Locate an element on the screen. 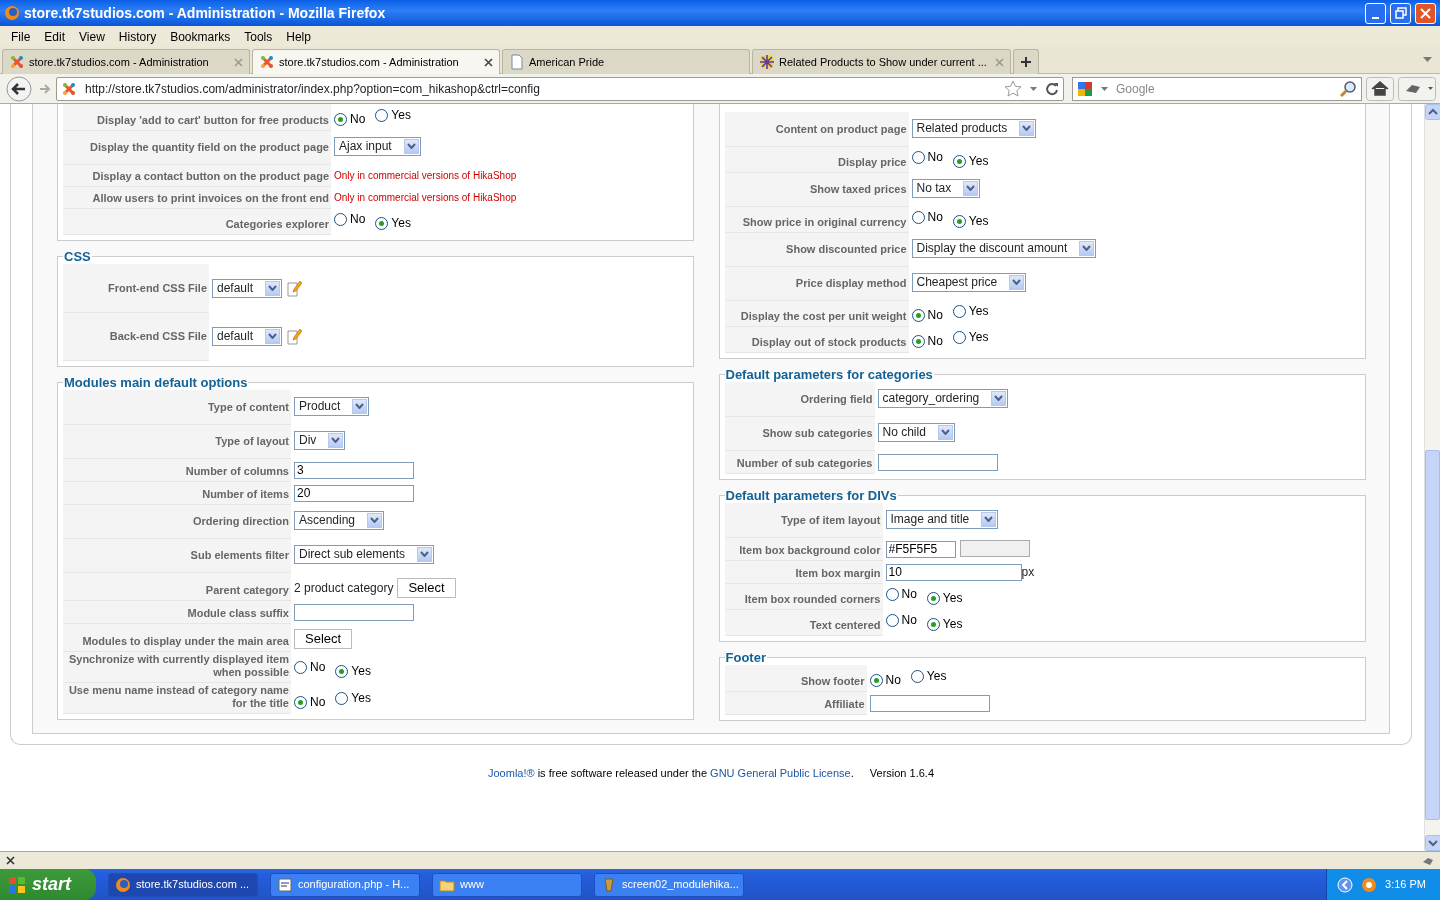 This screenshot has height=900, width=1440. input-field: 20 is located at coordinates (354, 493).